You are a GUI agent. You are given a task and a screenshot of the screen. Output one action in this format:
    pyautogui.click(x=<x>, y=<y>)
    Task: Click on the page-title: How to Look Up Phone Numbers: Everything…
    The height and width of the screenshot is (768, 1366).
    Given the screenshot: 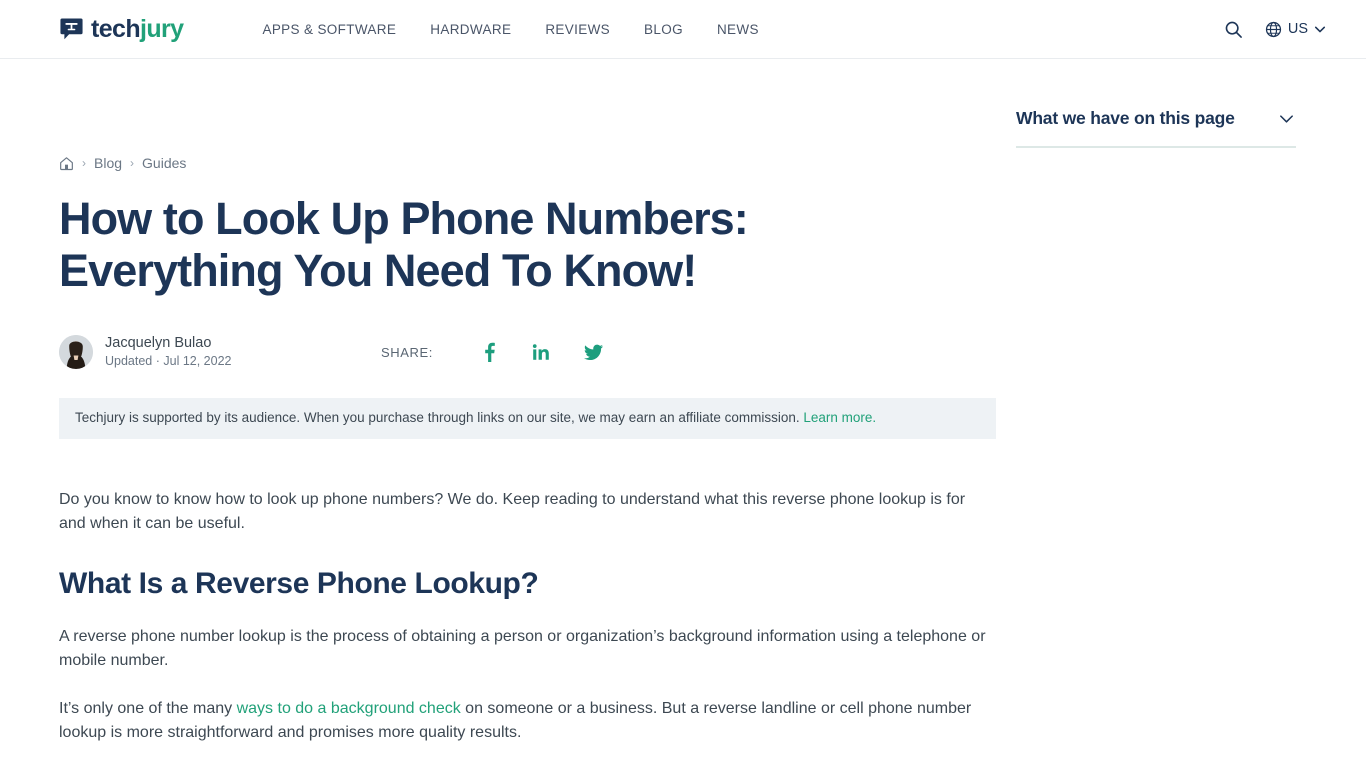 What is the action you would take?
    pyautogui.click(x=404, y=245)
    